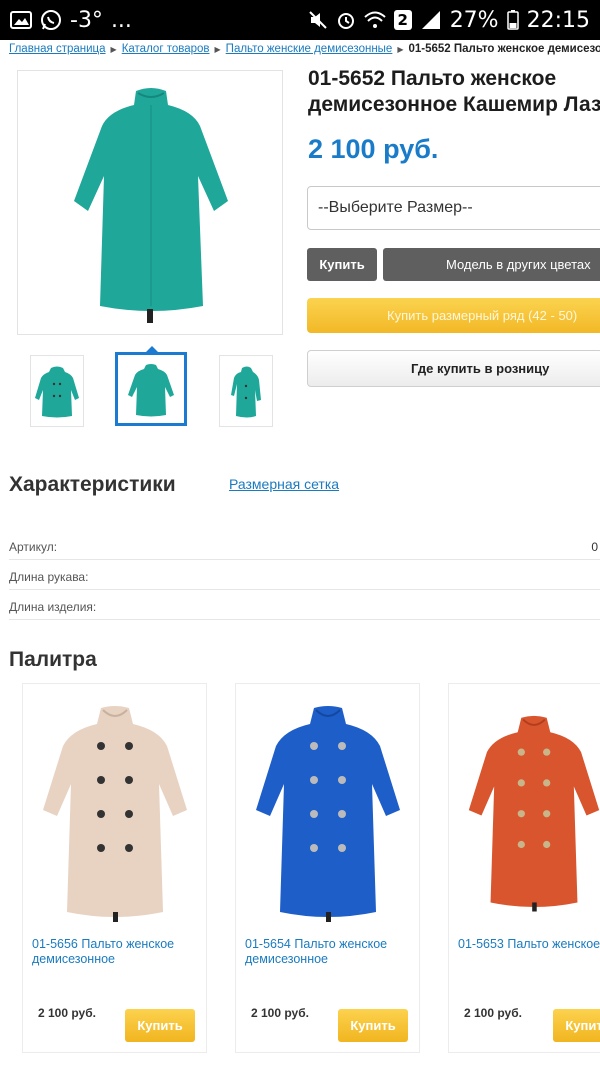 This screenshot has height=1065, width=600. I want to click on spec-label: Длина изделия:, so click(53, 607).